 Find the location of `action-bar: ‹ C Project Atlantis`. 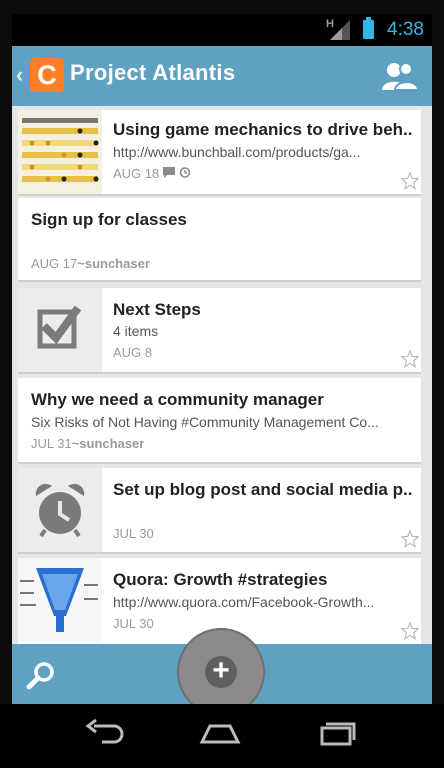

action-bar: ‹ C Project Atlantis is located at coordinates (222, 76).